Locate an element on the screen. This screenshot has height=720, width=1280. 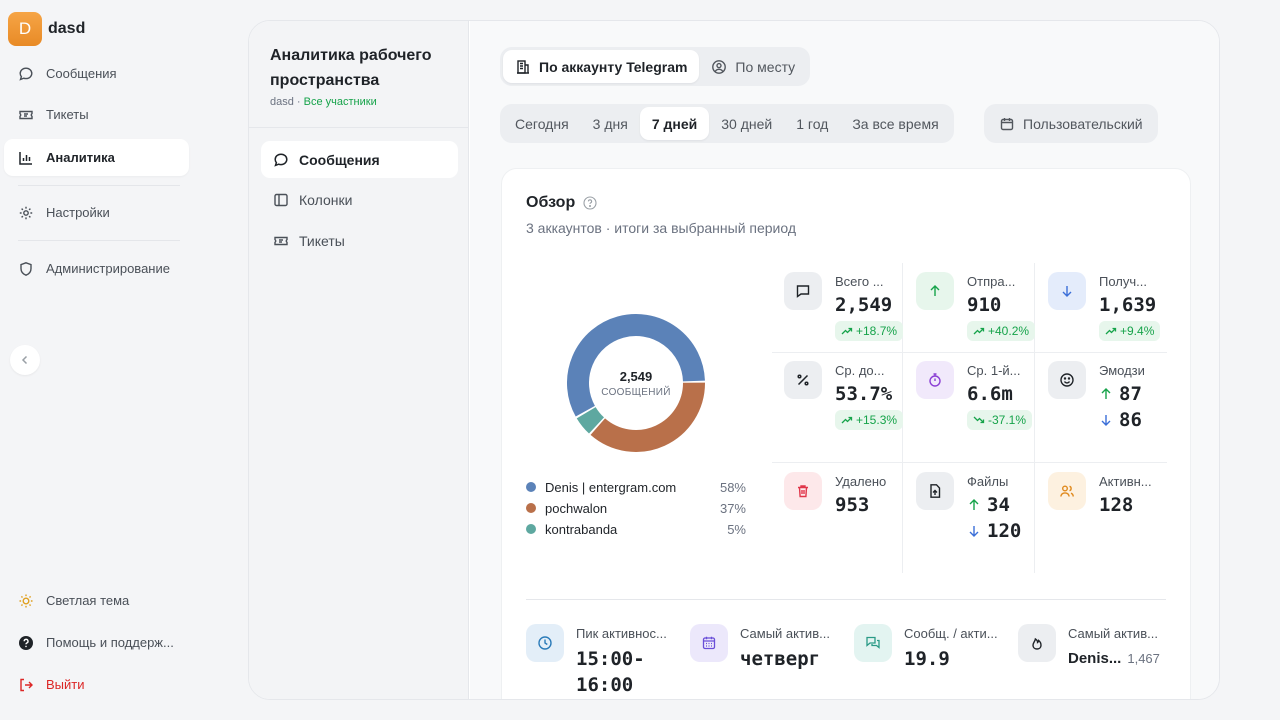
flame-icon is located at coordinates (1037, 643).